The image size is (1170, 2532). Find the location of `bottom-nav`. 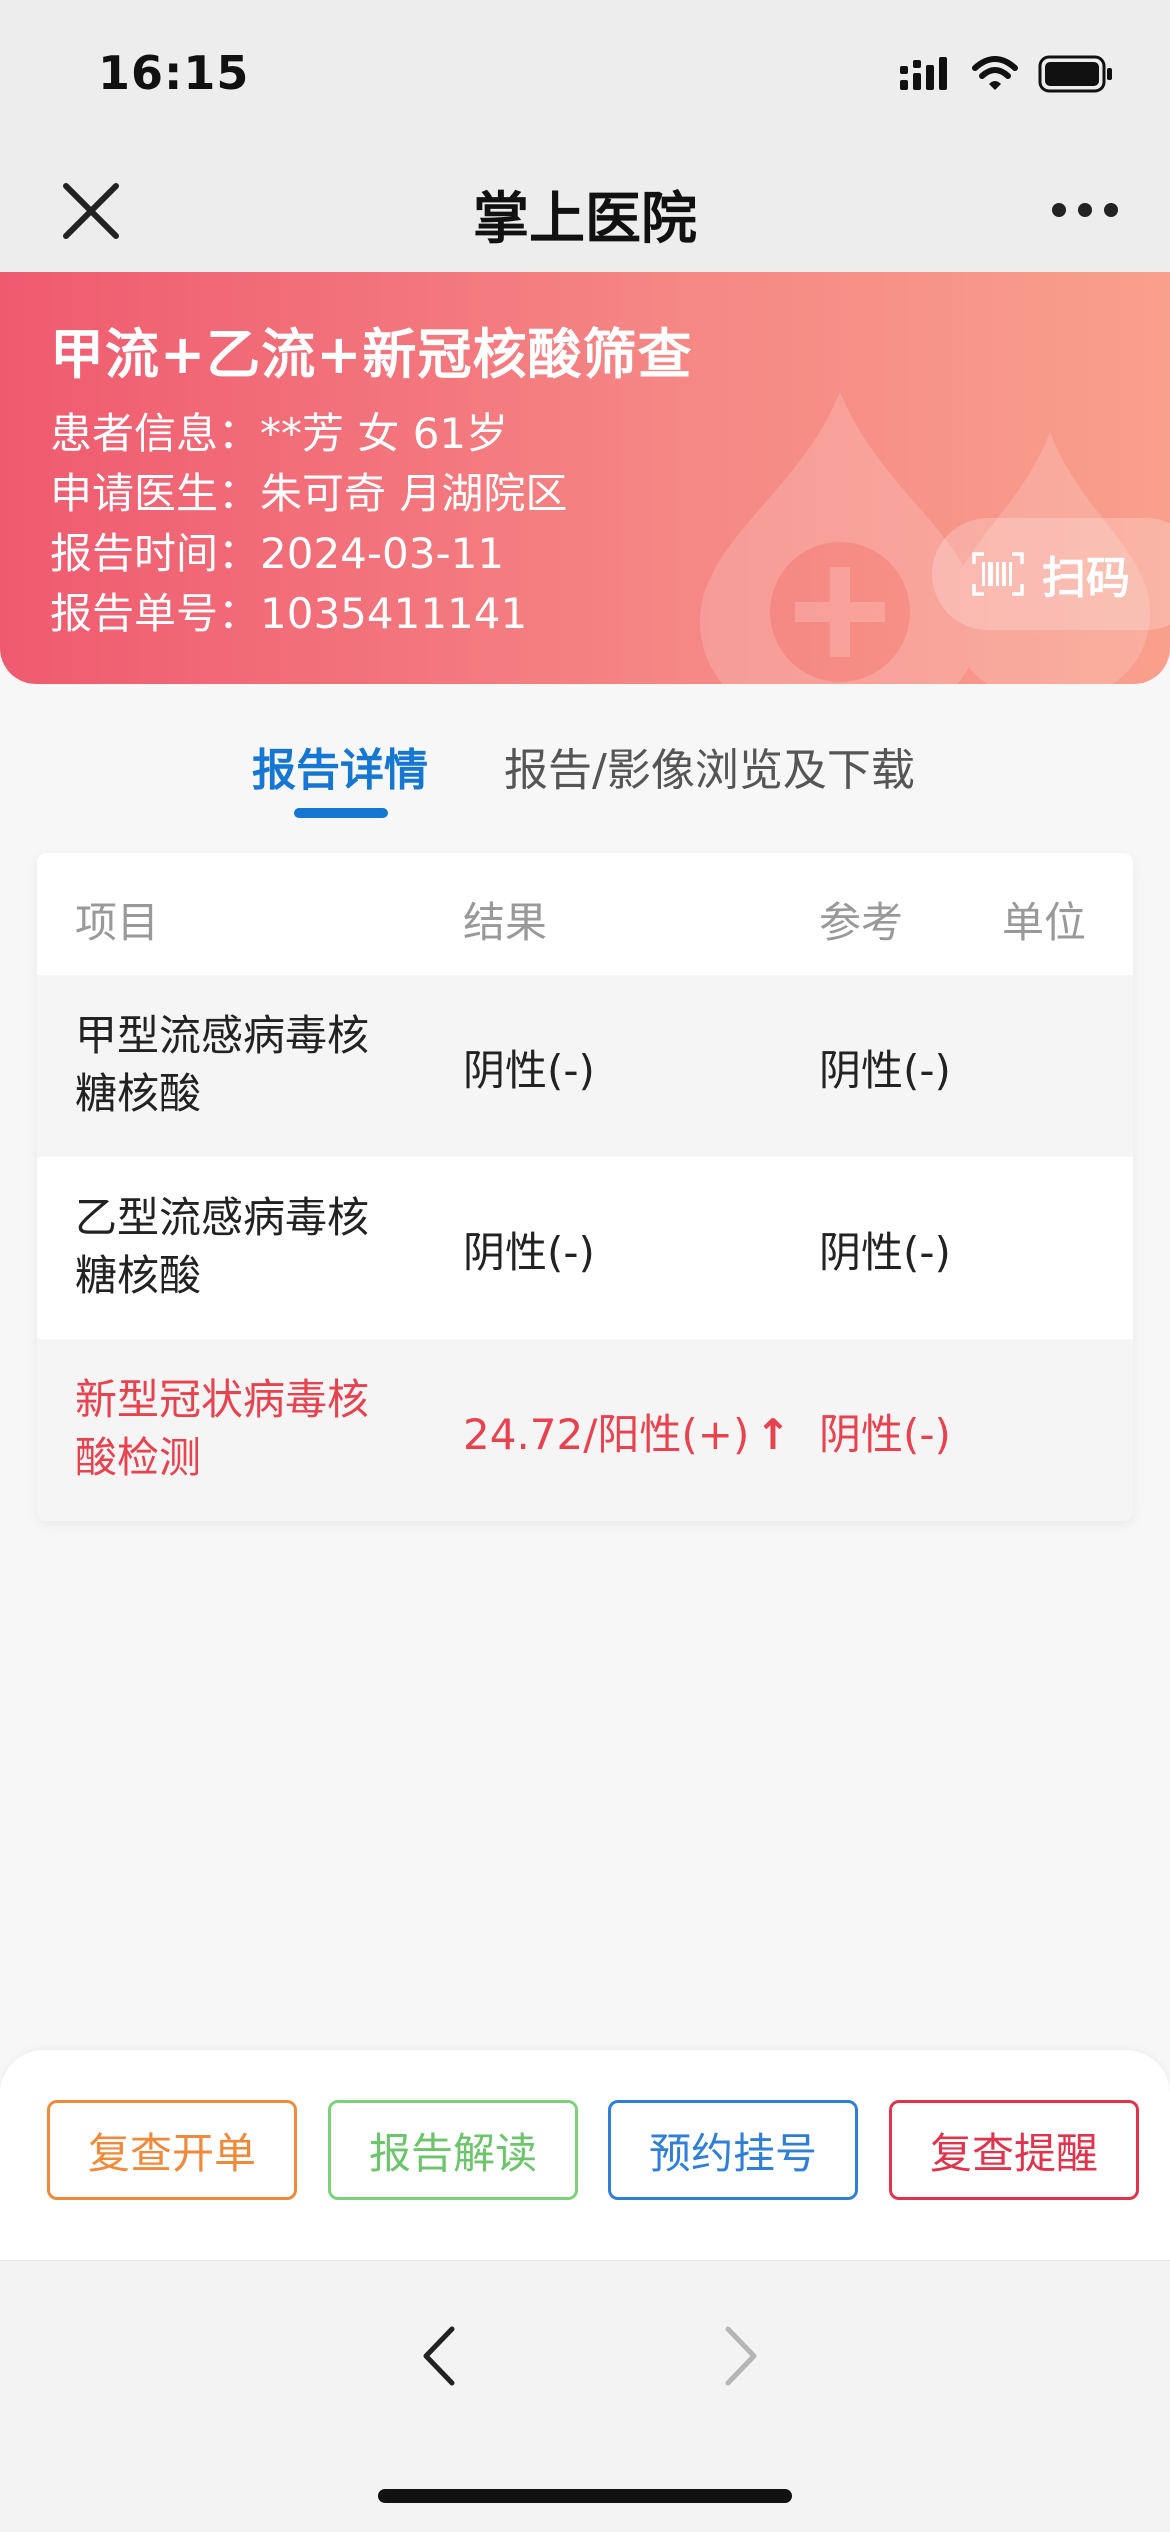

bottom-nav is located at coordinates (585, 2396).